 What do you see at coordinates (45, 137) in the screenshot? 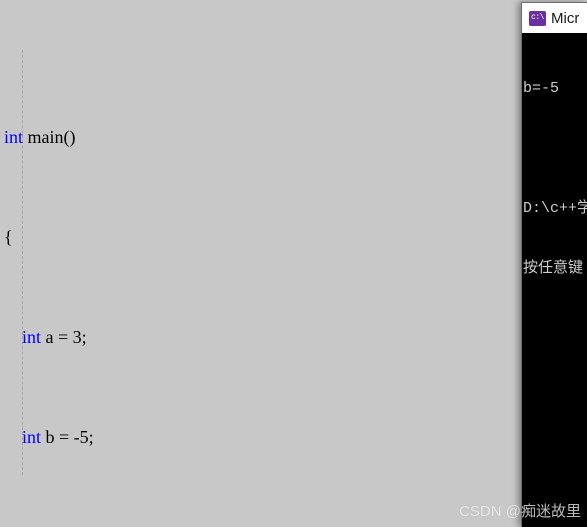
I see `function-main: main` at bounding box center [45, 137].